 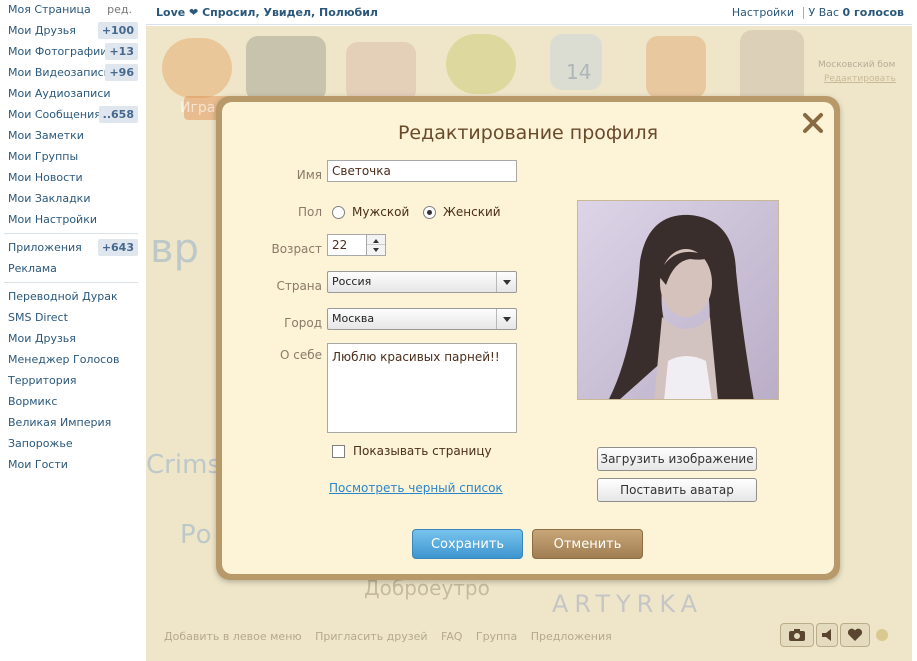 I want to click on sidebar-item-news: Мои Новости, so click(x=45, y=177).